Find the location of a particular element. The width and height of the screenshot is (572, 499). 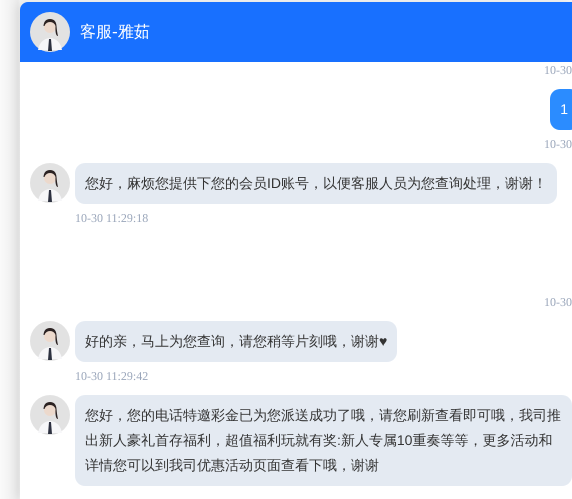

timestamp: 10-30 11:29:18 is located at coordinates (111, 218).